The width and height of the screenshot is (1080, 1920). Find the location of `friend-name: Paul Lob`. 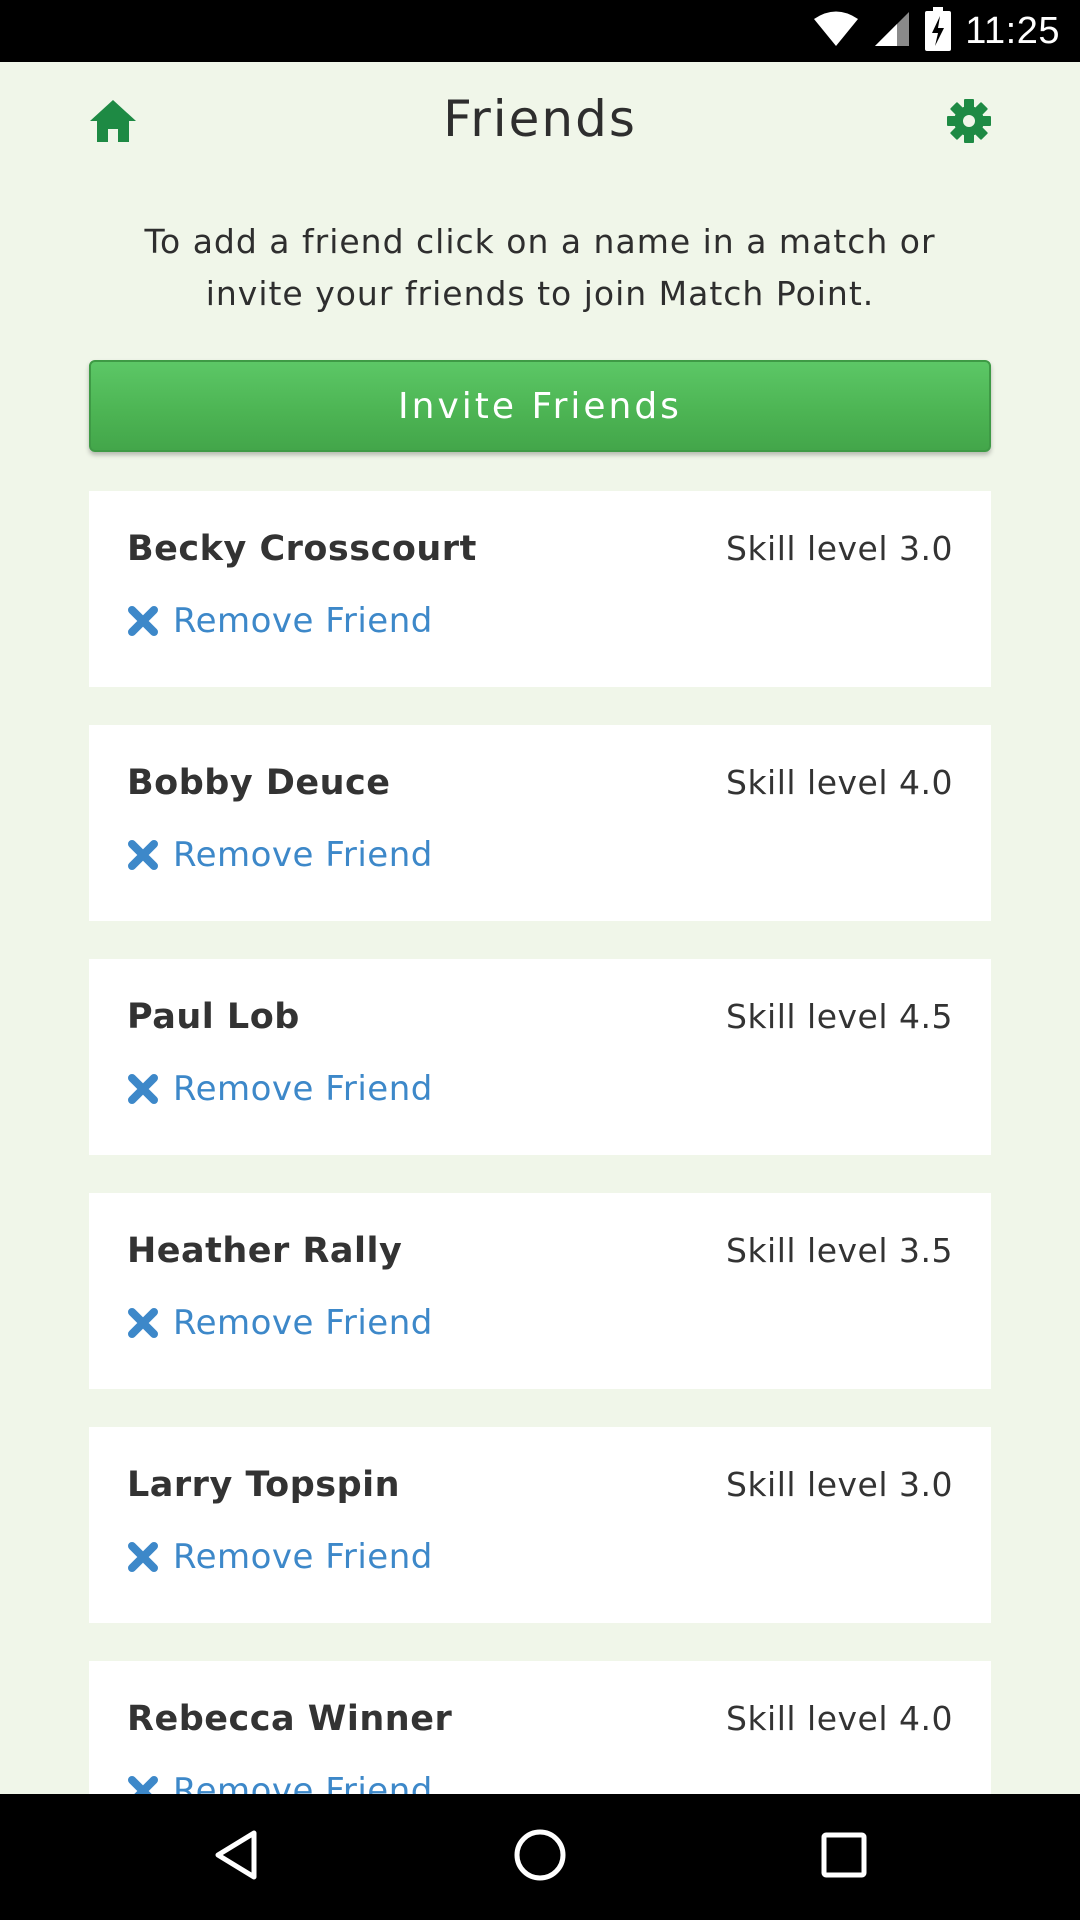

friend-name: Paul Lob is located at coordinates (213, 1017).